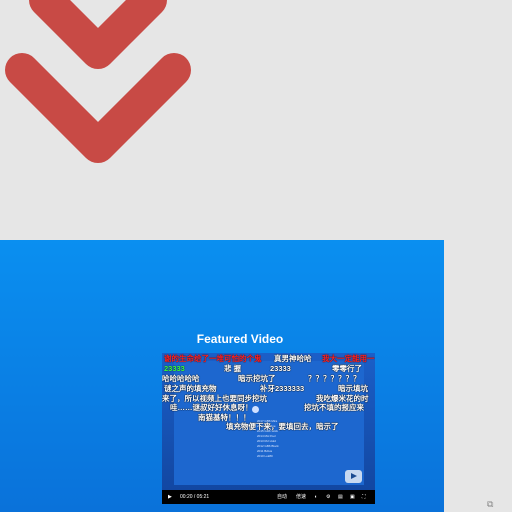 The height and width of the screenshot is (512, 512). What do you see at coordinates (348, 358) in the screenshot?
I see `danmaku-comment: 我大一定能用一` at bounding box center [348, 358].